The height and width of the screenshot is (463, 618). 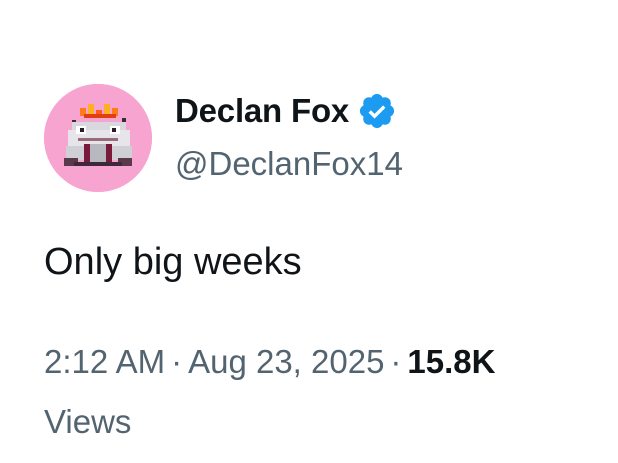 I want to click on display-name: Declan Fox, so click(x=262, y=111).